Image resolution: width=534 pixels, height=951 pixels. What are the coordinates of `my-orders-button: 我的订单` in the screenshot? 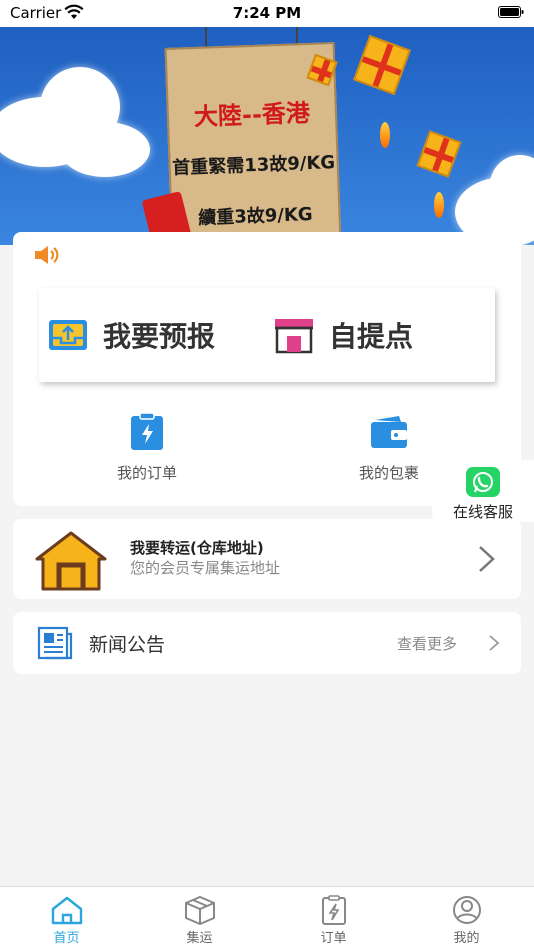 It's located at (147, 447).